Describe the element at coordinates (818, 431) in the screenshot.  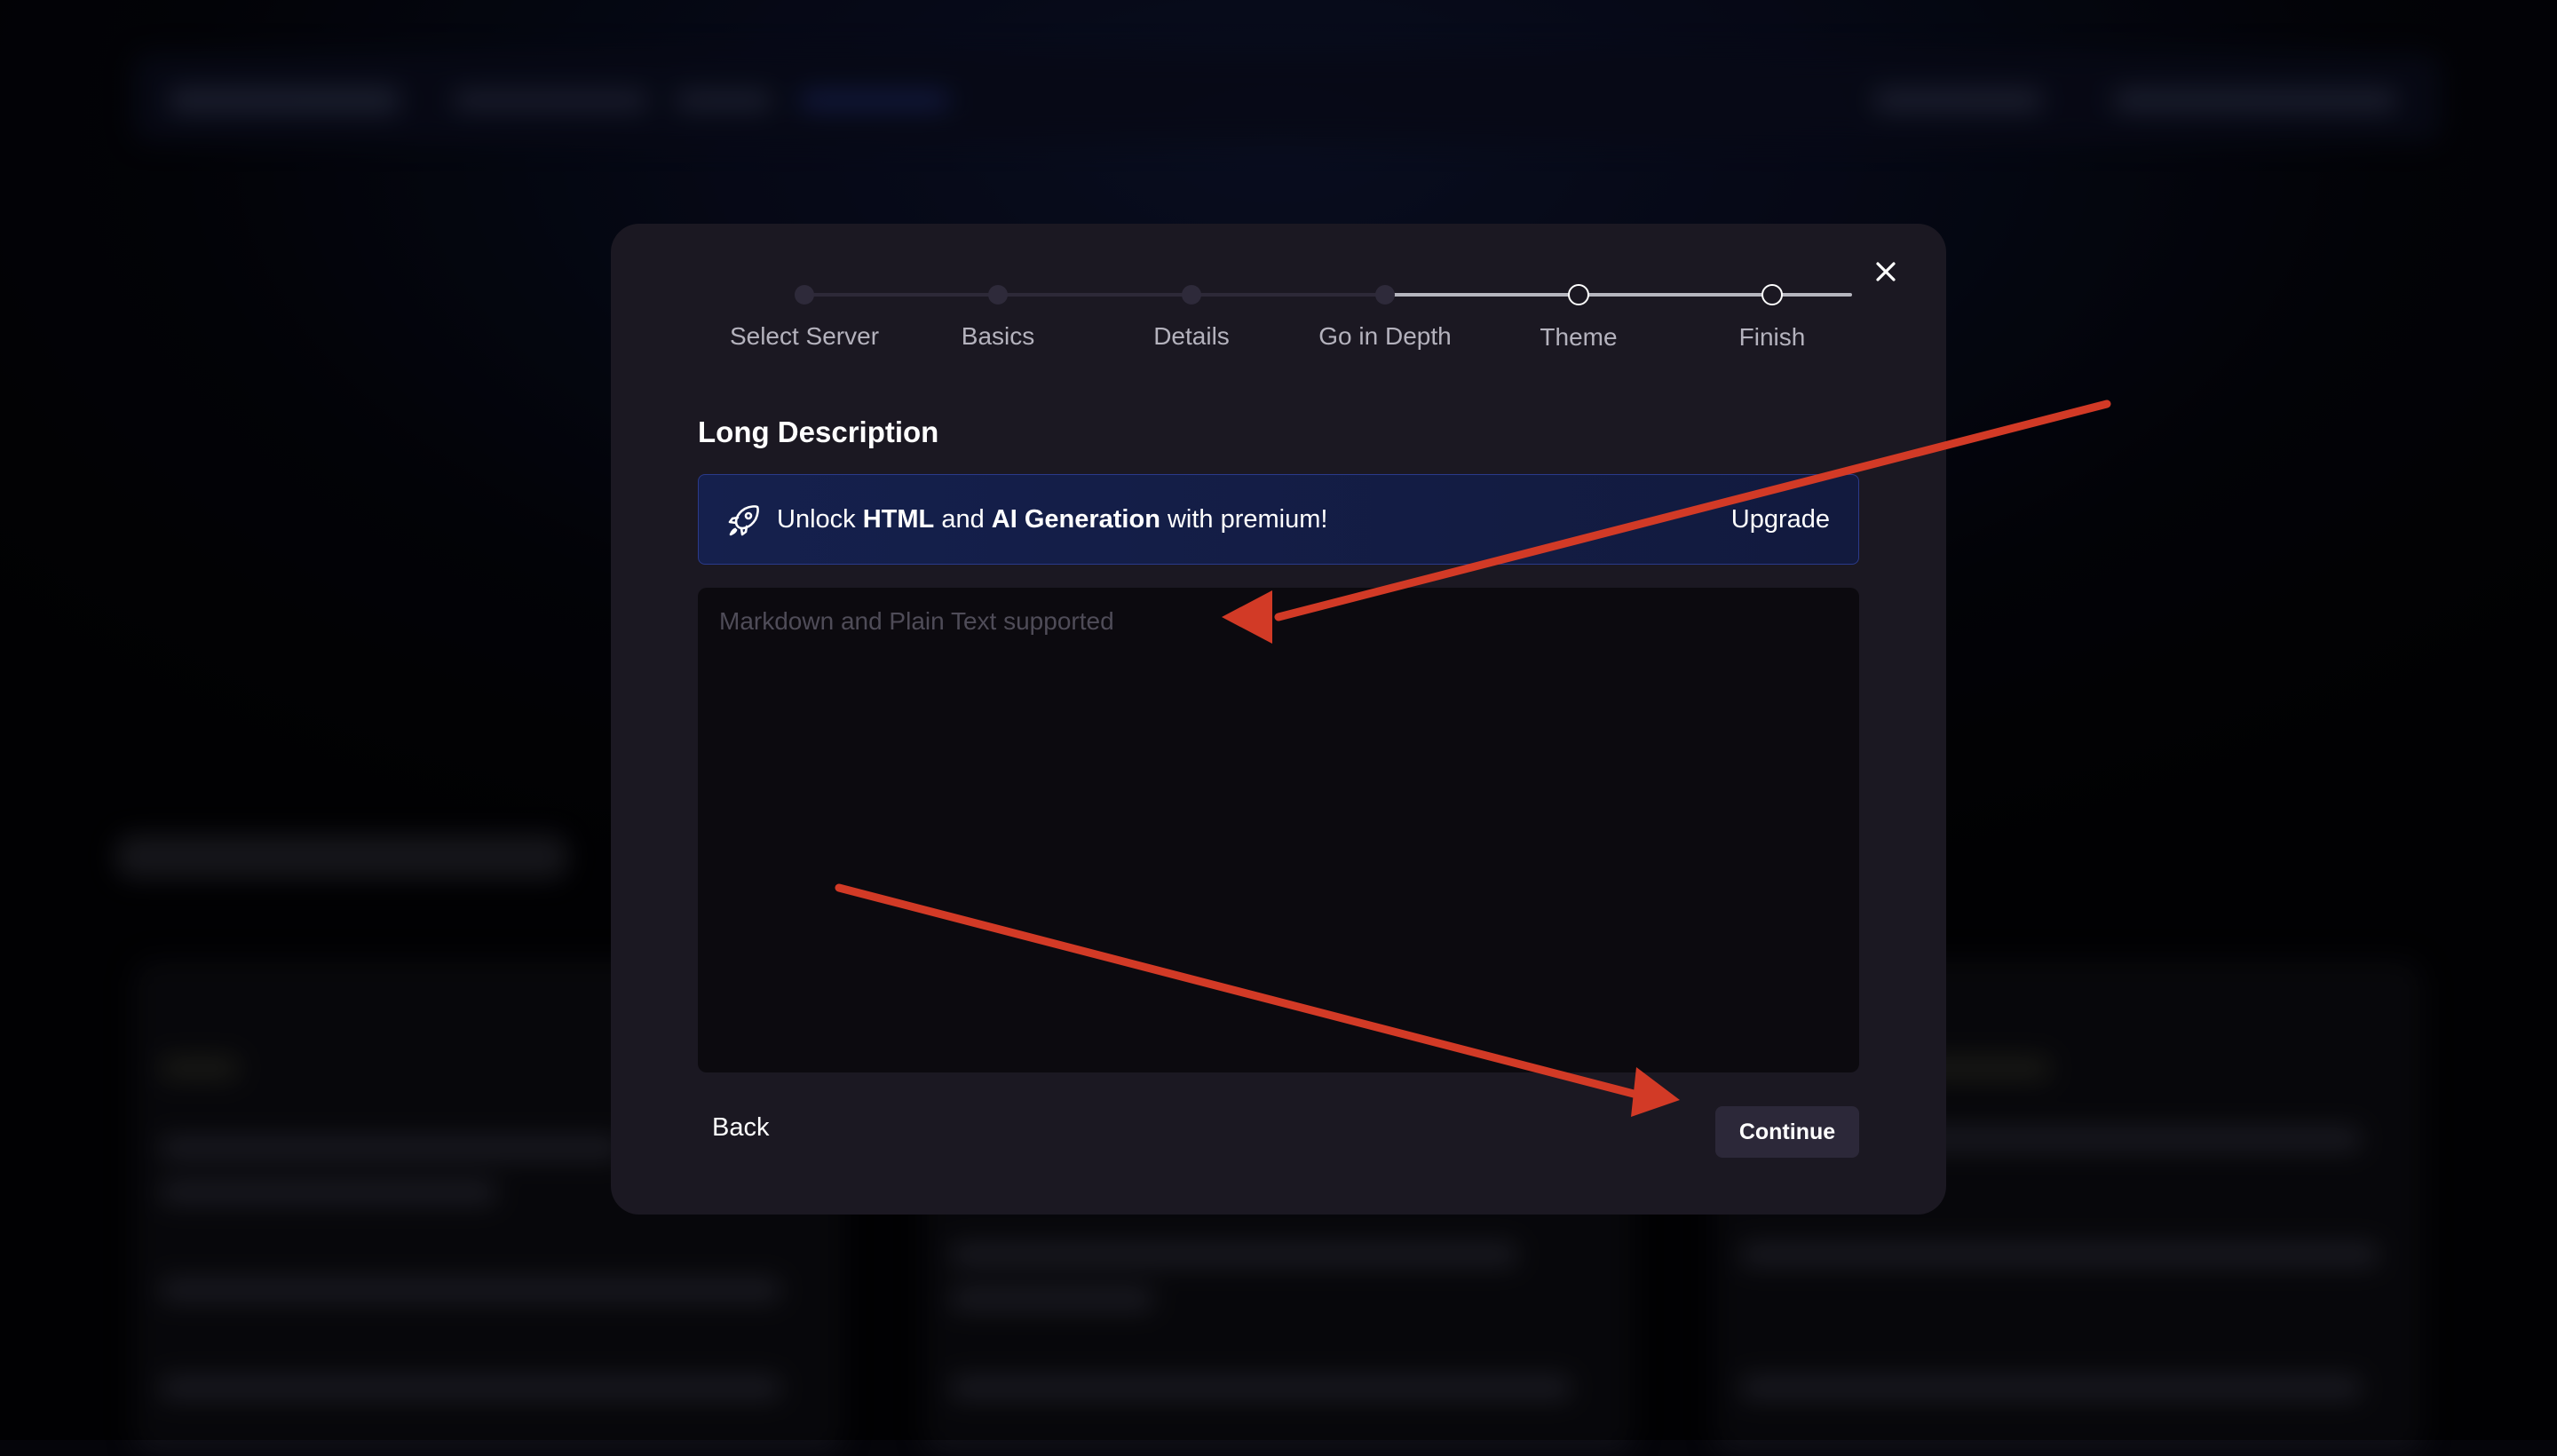
I see `section-title: Long Description` at that location.